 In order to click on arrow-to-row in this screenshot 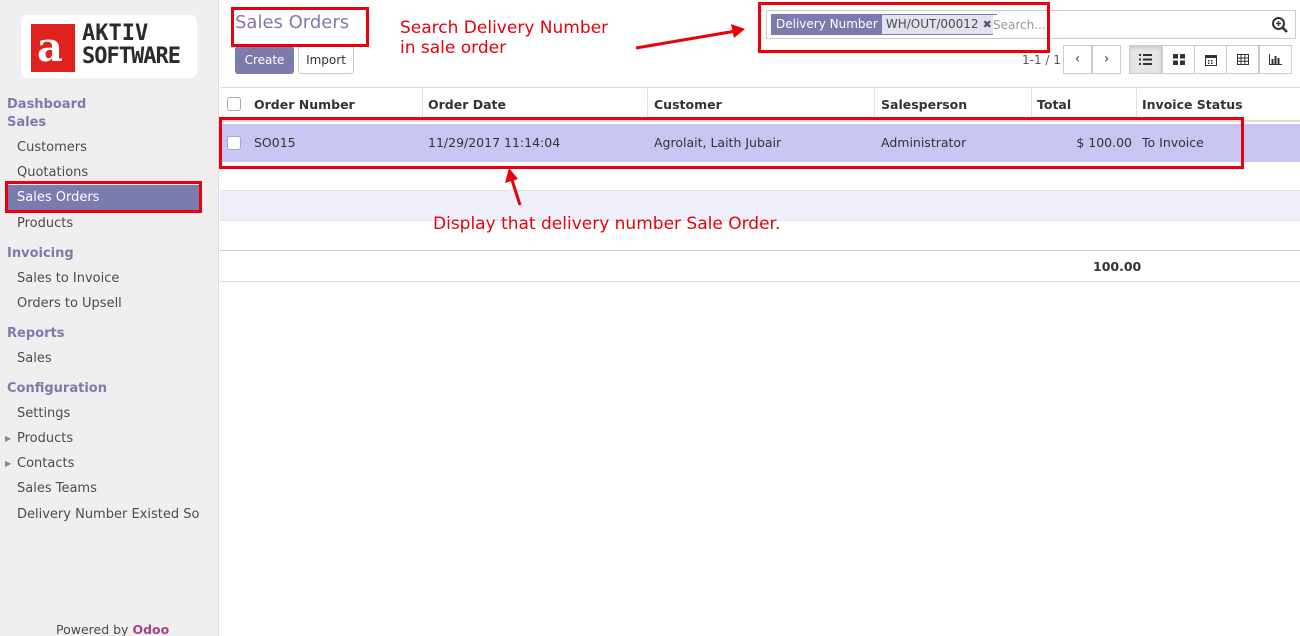, I will do `click(516, 192)`.